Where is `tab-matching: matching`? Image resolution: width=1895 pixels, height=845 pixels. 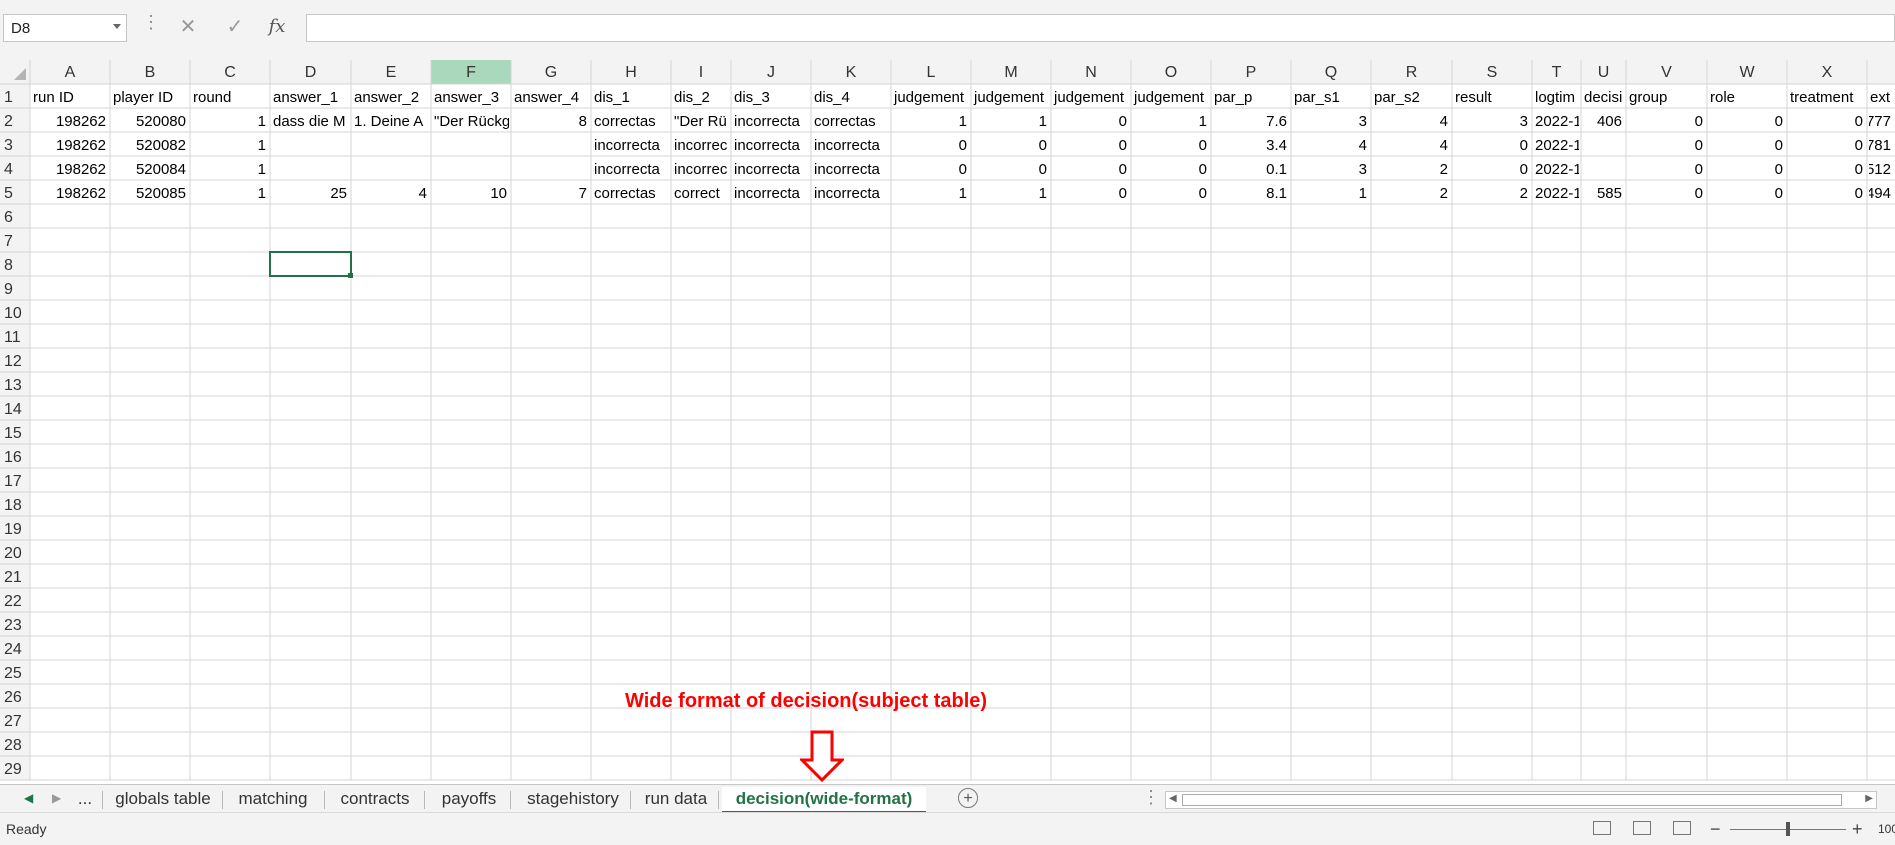
tab-matching: matching is located at coordinates (273, 799).